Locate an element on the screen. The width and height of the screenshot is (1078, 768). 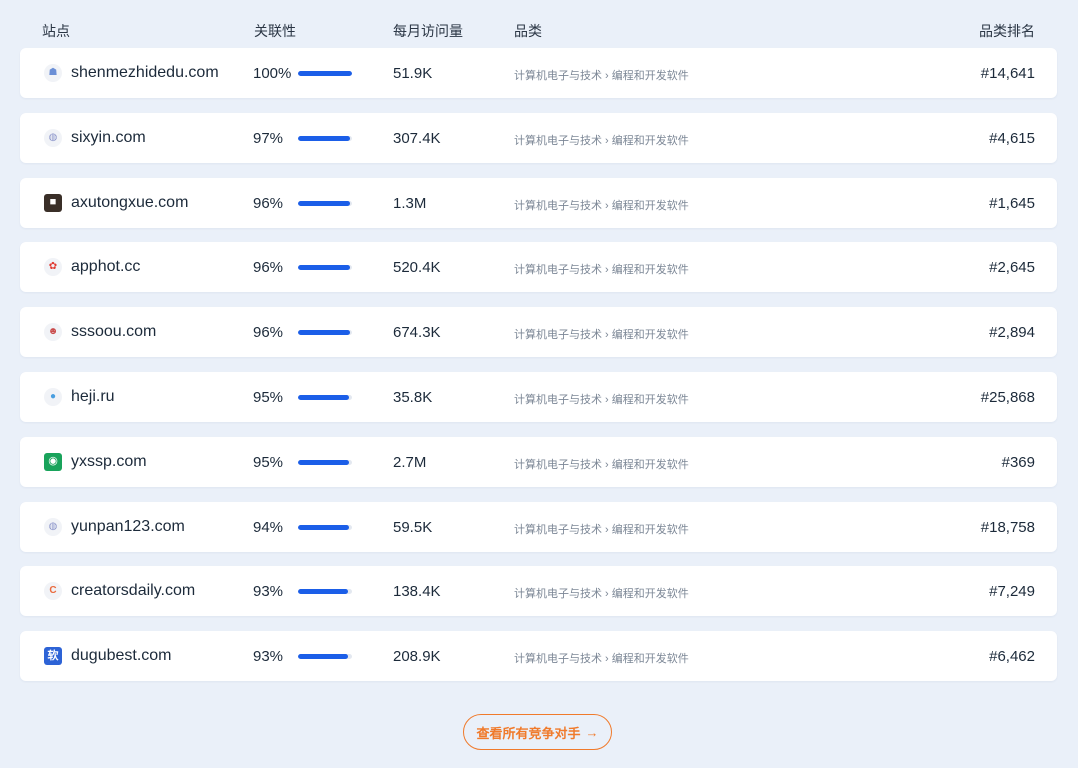
column-header-site: 站点 is located at coordinates (56, 31).